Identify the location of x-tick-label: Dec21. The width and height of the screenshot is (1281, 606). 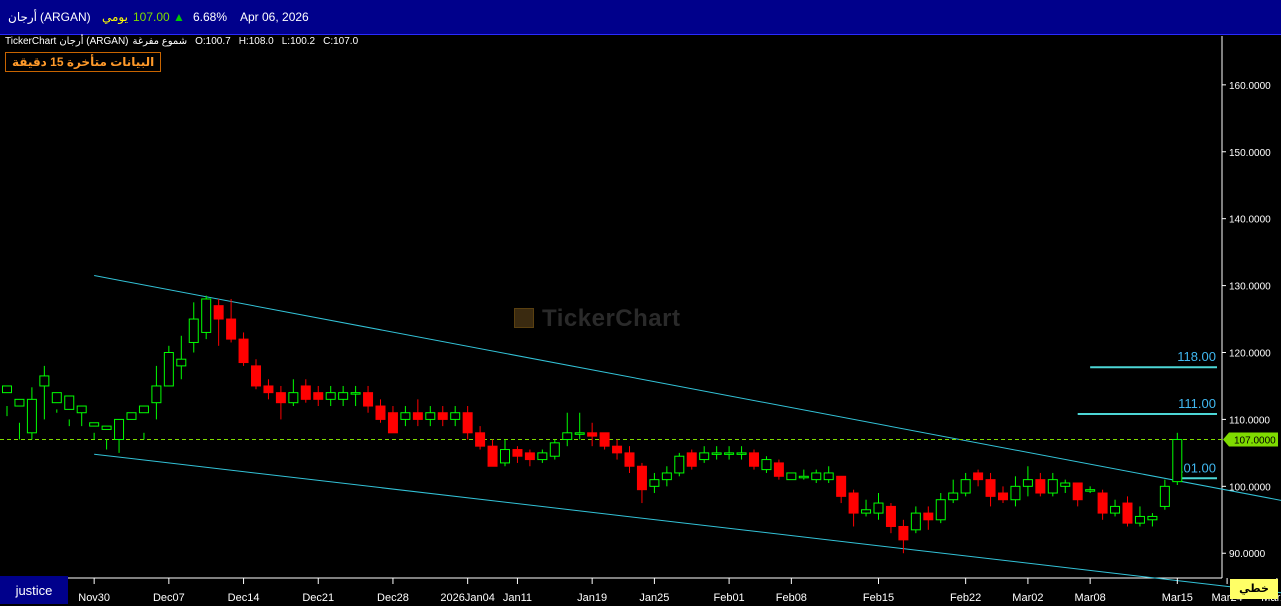
(318, 598).